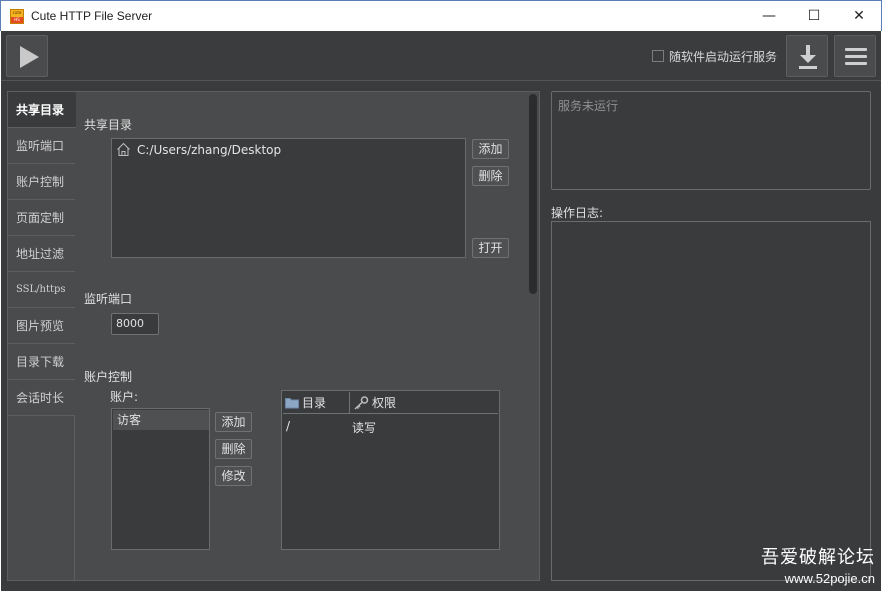 The width and height of the screenshot is (882, 592). What do you see at coordinates (361, 403) in the screenshot?
I see `key-icon` at bounding box center [361, 403].